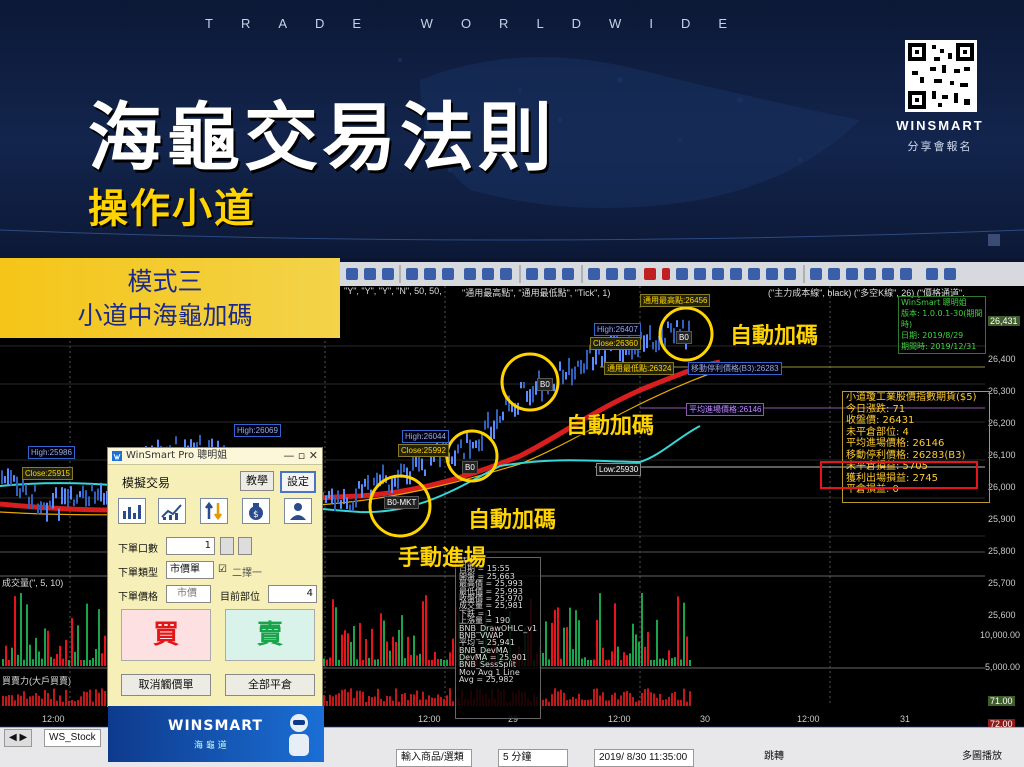  What do you see at coordinates (880, 420) in the screenshot?
I see `info-row: 收盤價: 26431` at bounding box center [880, 420].